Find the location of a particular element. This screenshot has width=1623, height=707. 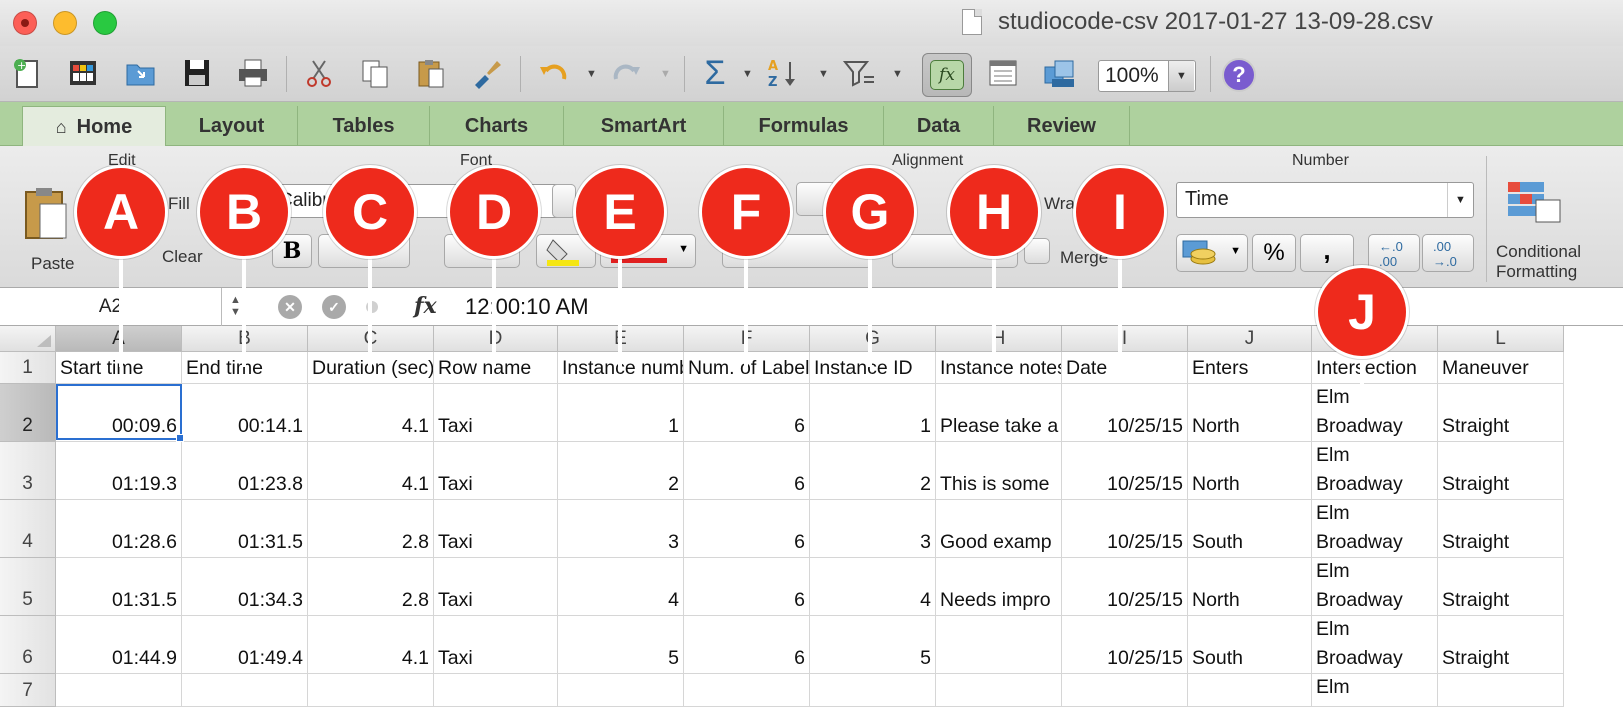

cell-e7 is located at coordinates (621, 690).